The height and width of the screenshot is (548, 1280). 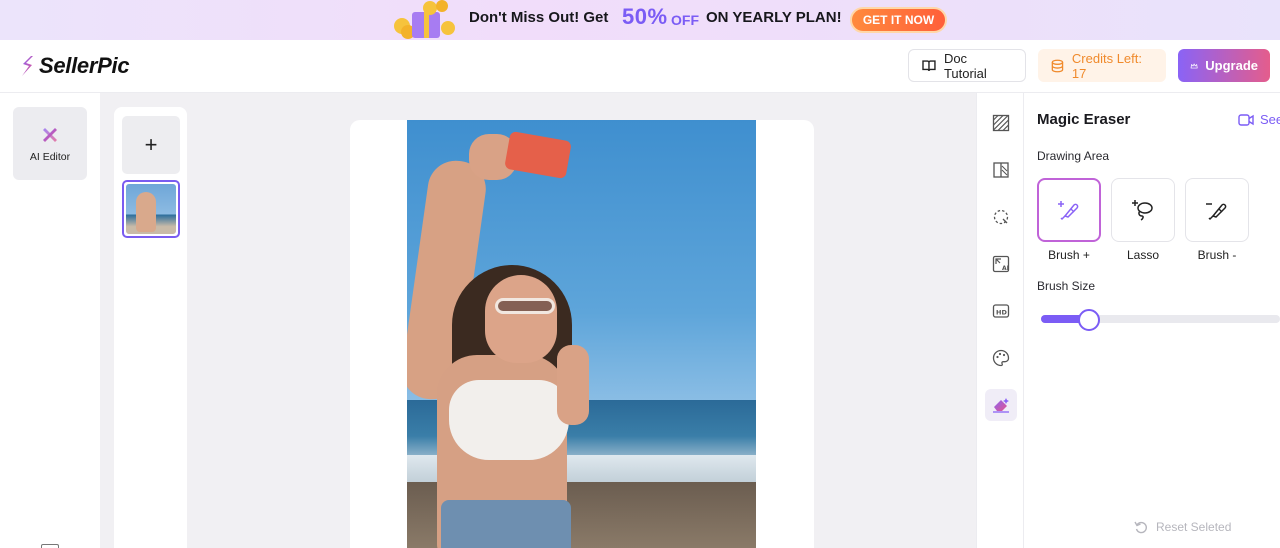 I want to click on logo: SellerPic, so click(x=74, y=66).